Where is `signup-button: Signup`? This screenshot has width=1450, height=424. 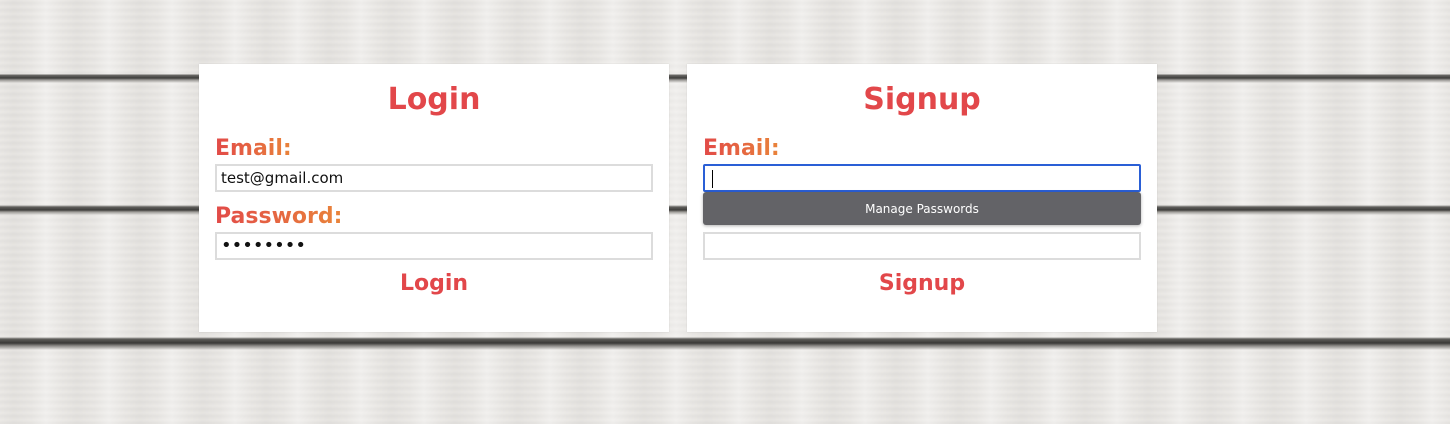
signup-button: Signup is located at coordinates (922, 283).